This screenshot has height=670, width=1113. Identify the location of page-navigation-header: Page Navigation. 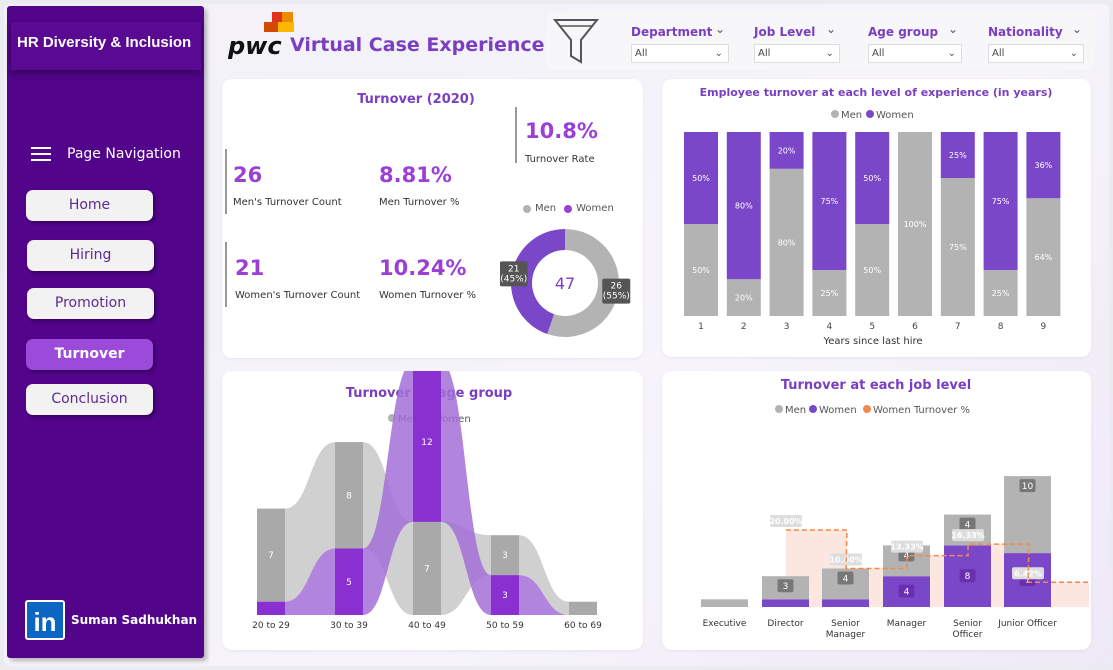
(106, 154).